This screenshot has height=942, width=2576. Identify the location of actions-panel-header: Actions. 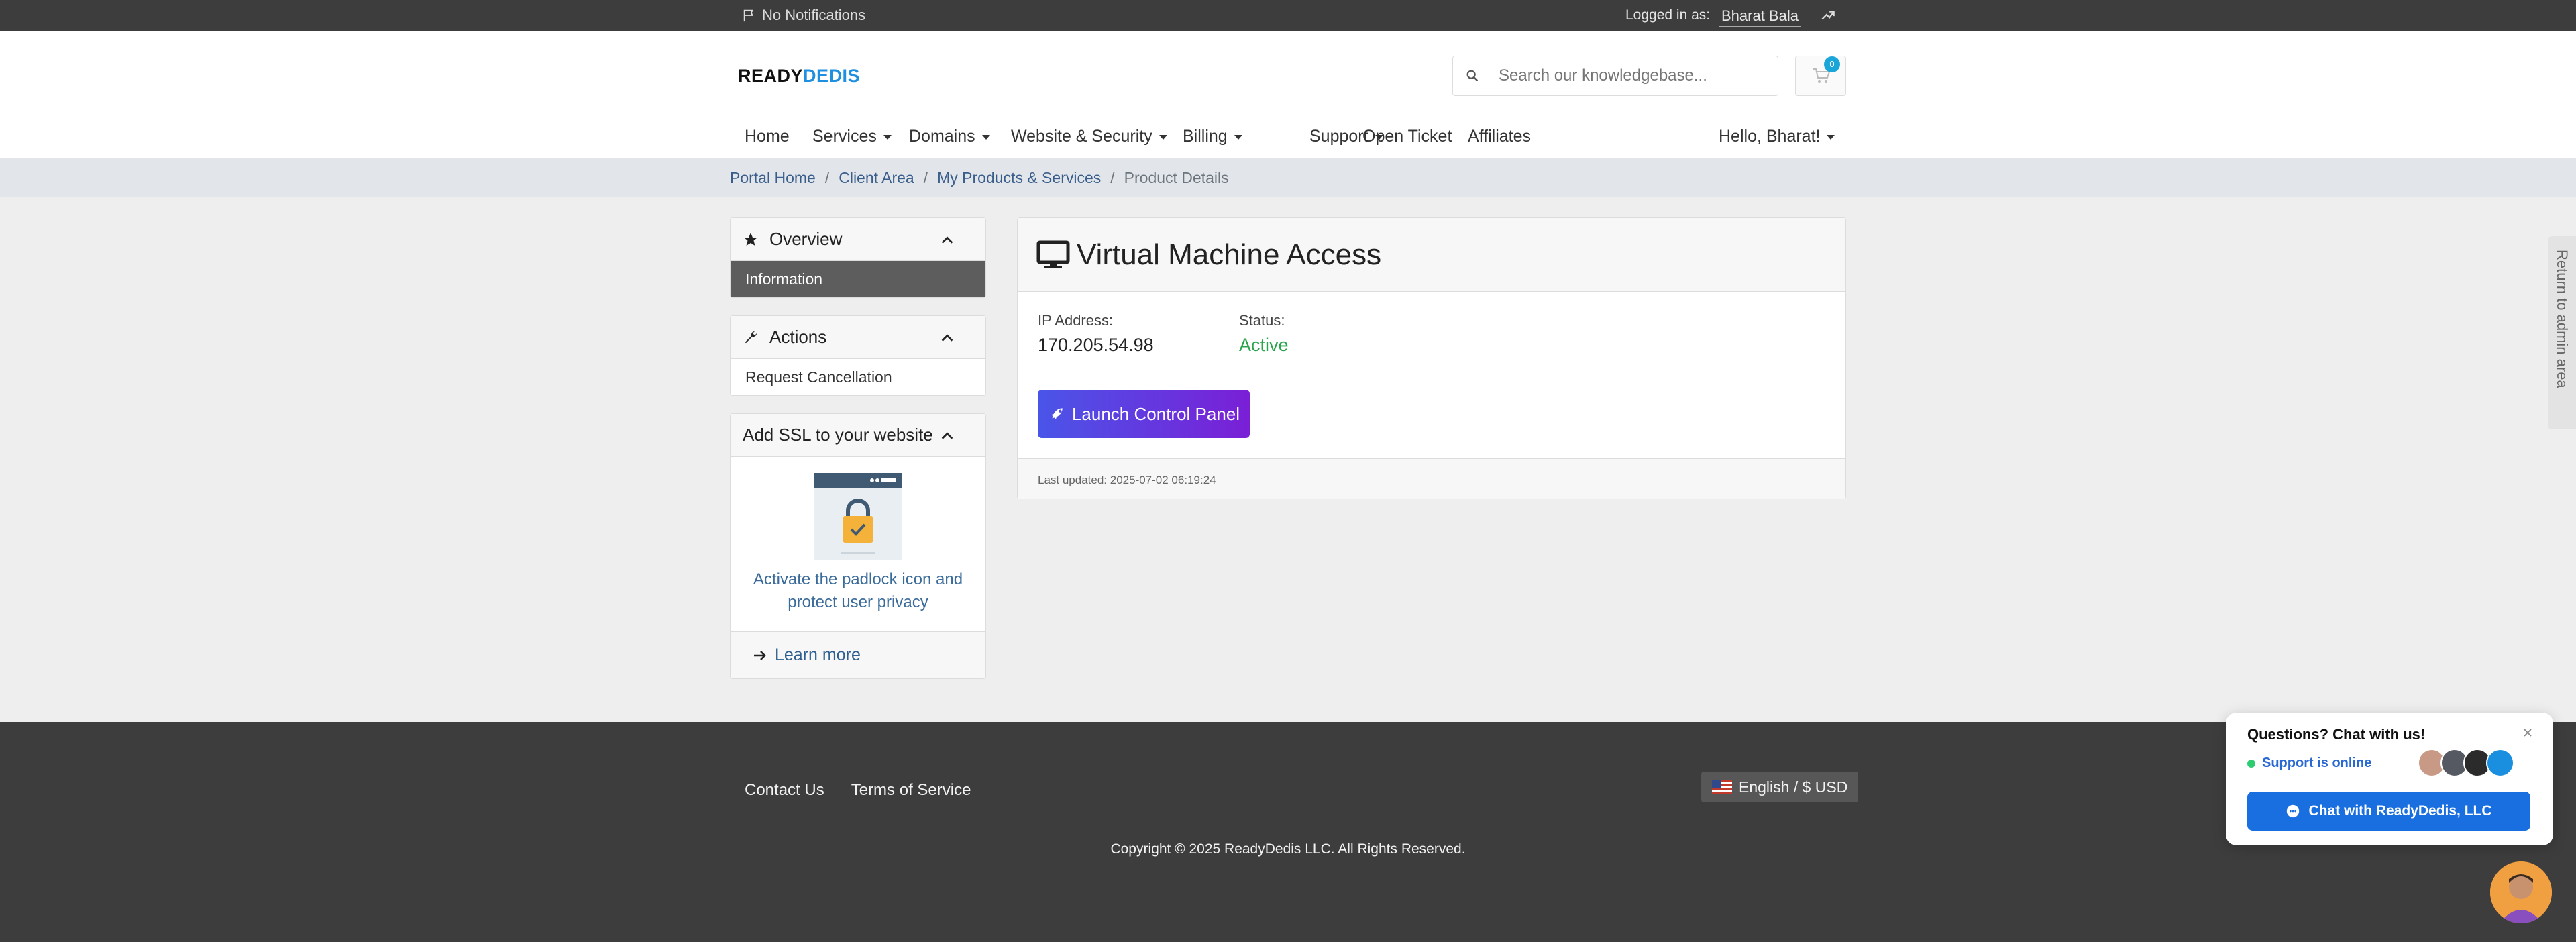
(858, 337).